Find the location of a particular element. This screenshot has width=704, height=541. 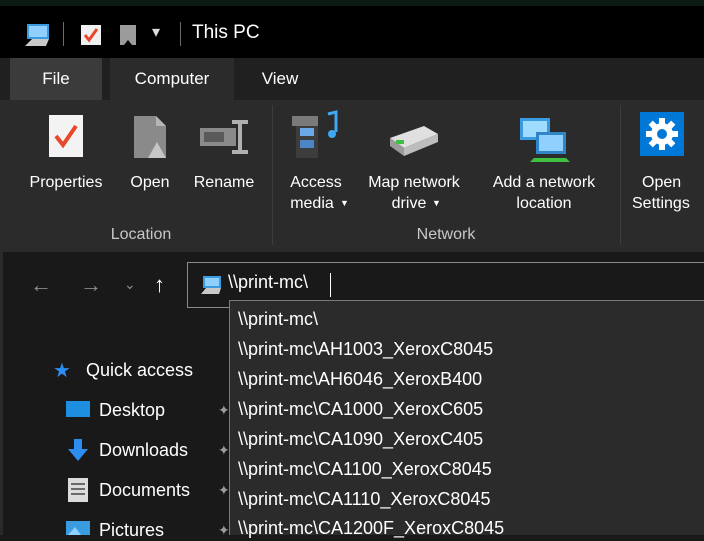

rename-button: Rename is located at coordinates (224, 163).